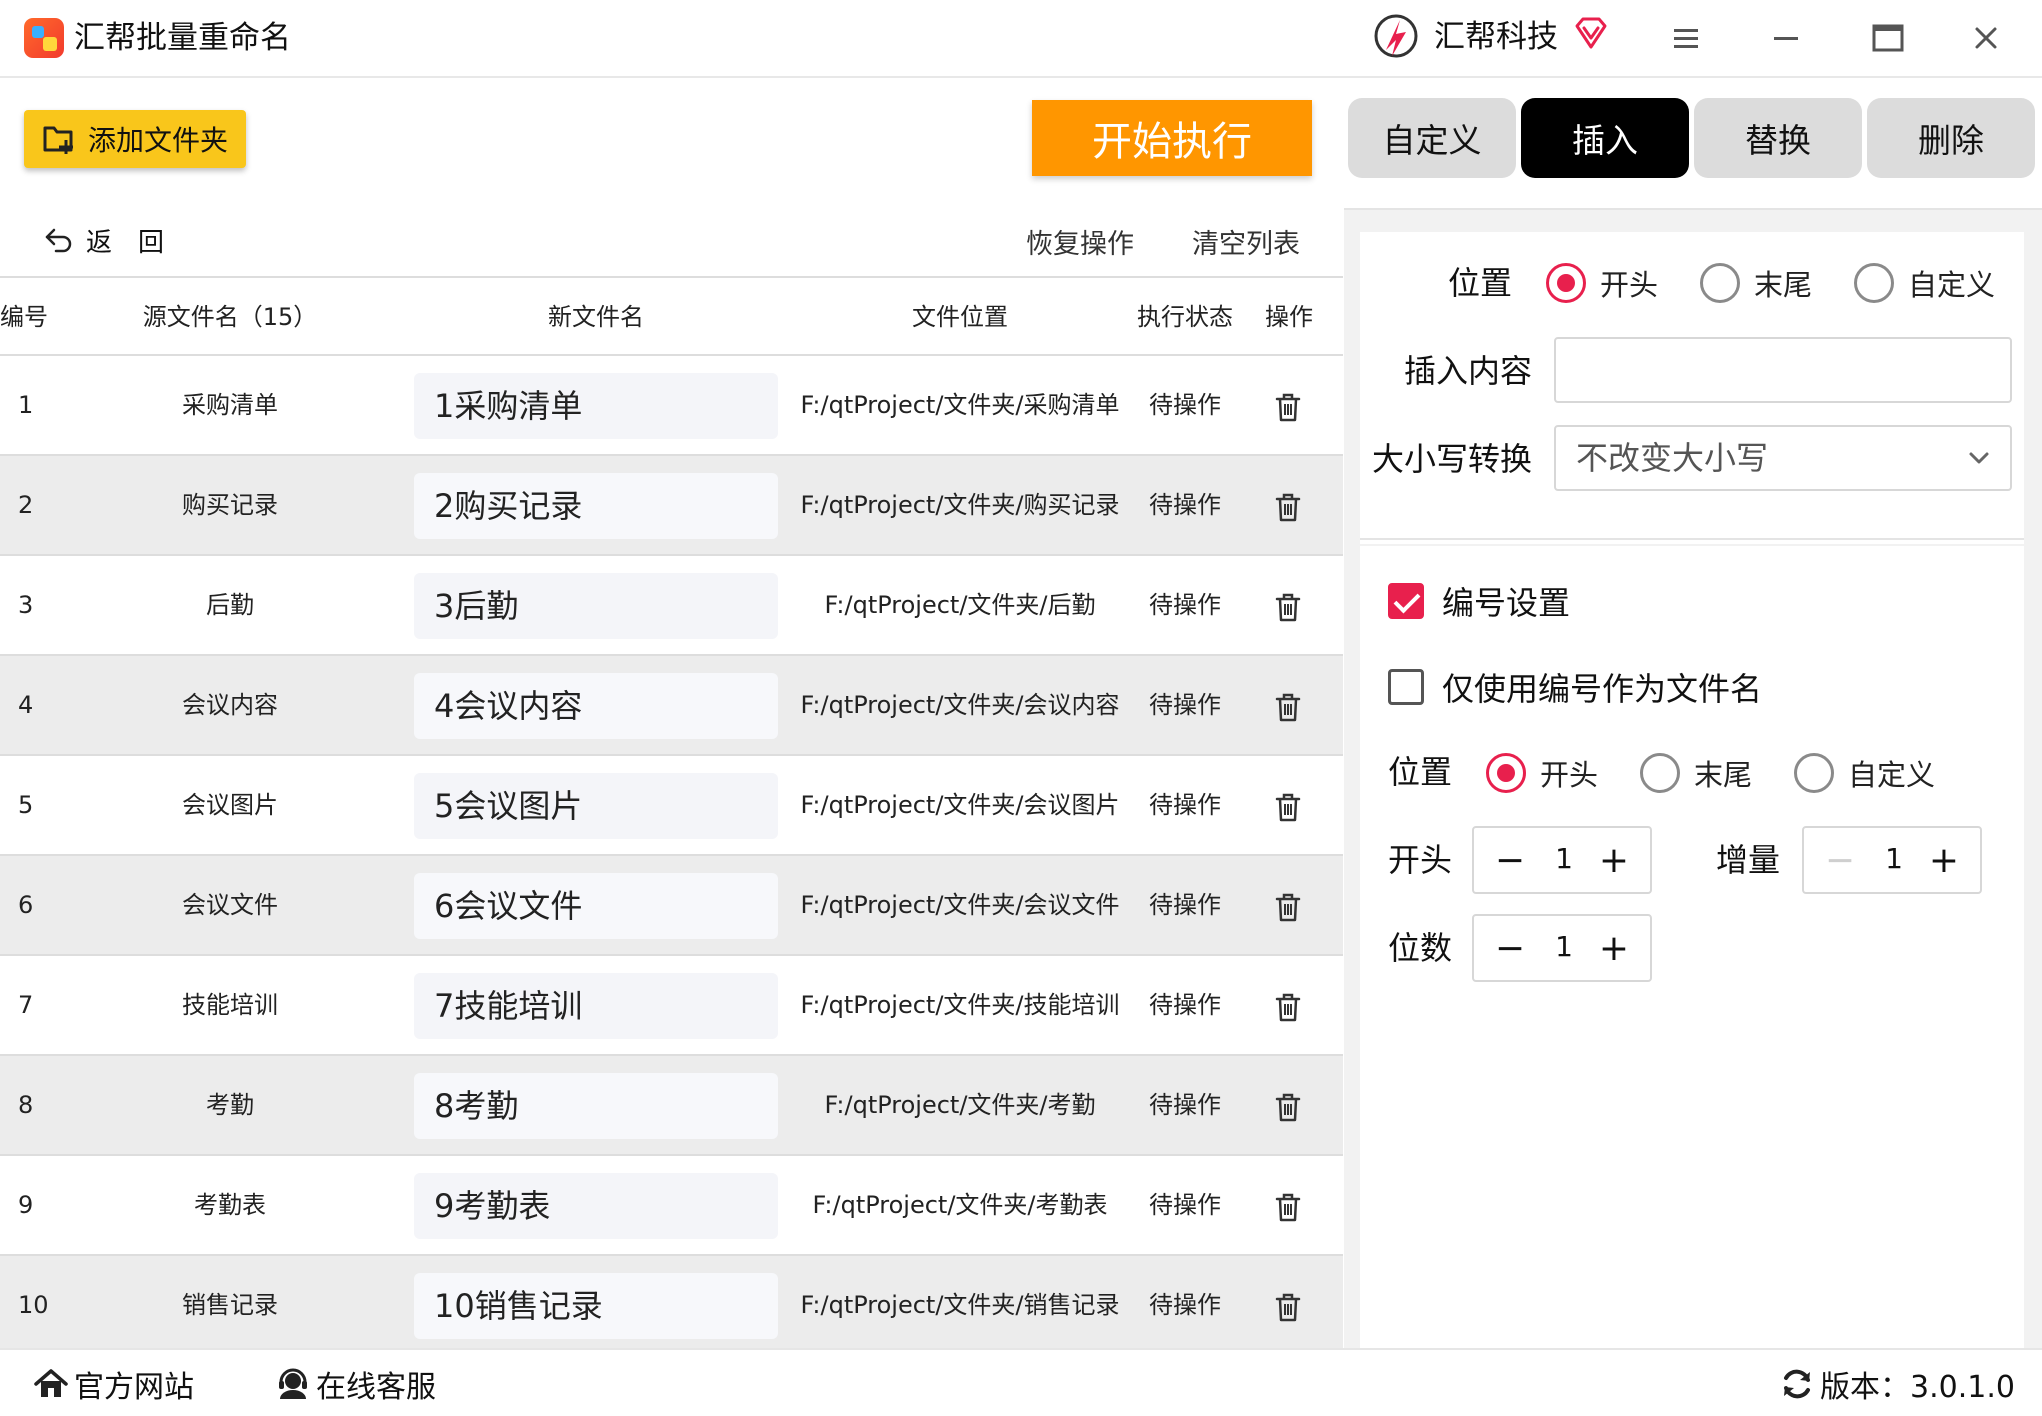  I want to click on start-number-stepper: − 1 +, so click(1562, 860).